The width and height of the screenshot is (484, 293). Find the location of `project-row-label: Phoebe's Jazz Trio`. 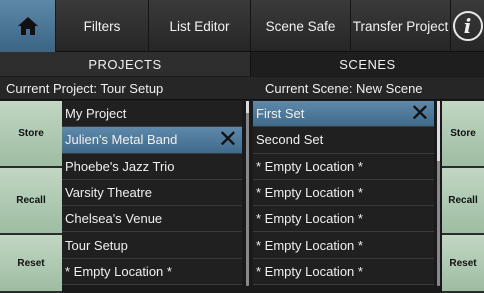

project-row-label: Phoebe's Jazz Trio is located at coordinates (120, 166).